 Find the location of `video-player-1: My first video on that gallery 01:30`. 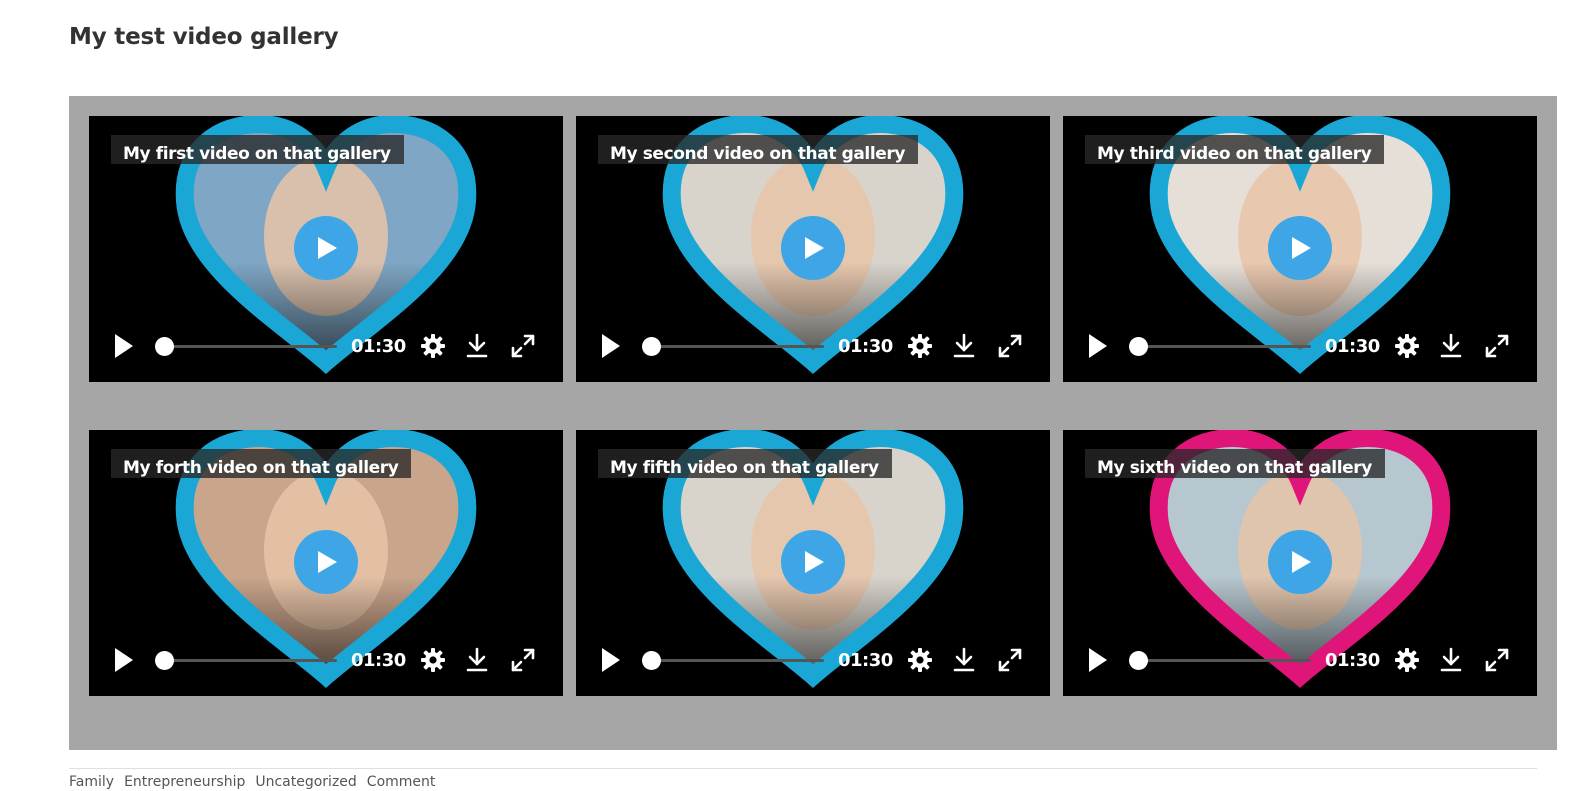

video-player-1: My first video on that gallery 01:30 is located at coordinates (326, 249).